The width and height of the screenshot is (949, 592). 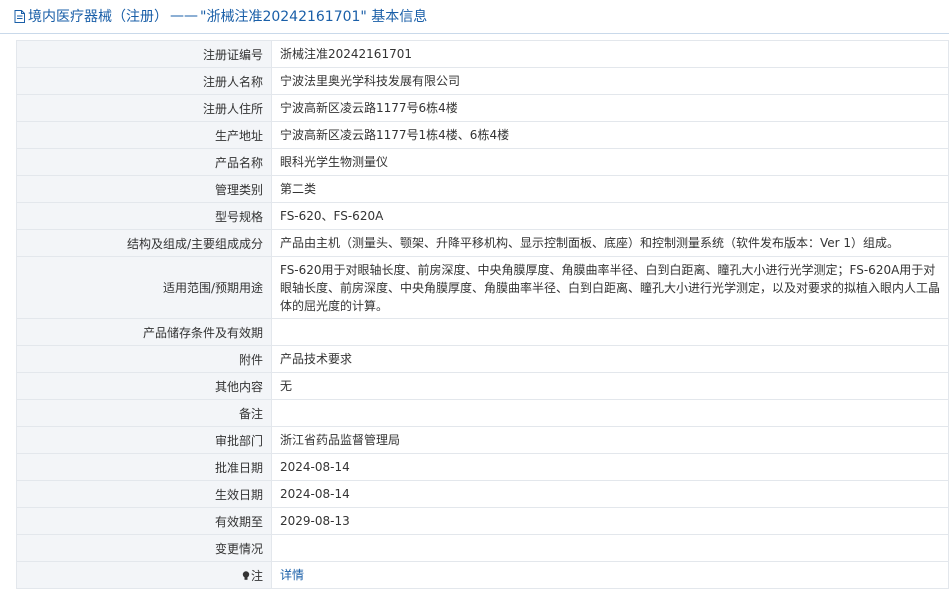 I want to click on field-value: FS-620、FS-620A, so click(x=610, y=216).